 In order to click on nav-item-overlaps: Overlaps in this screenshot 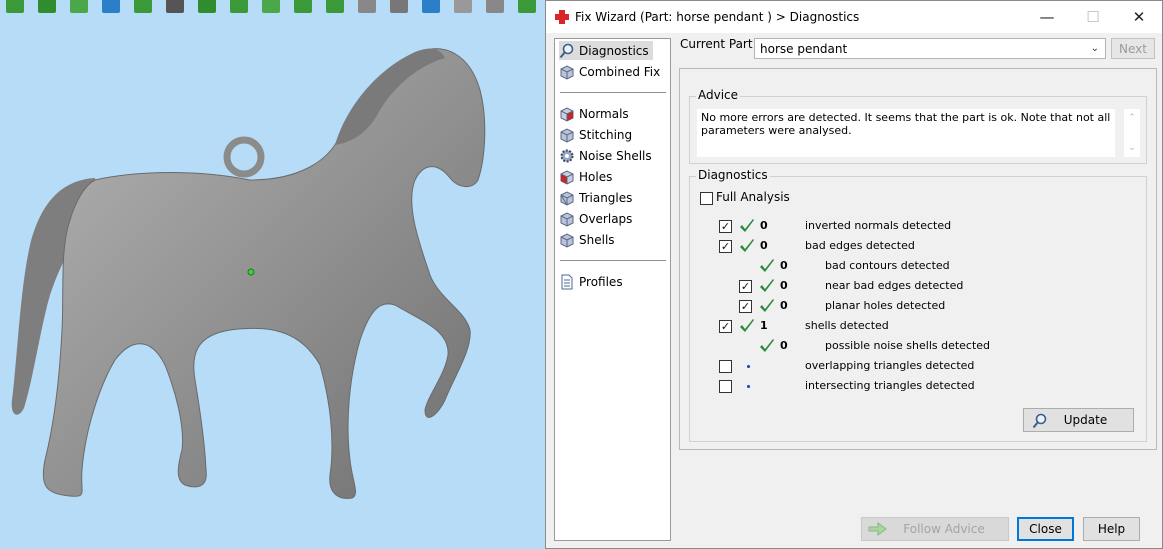, I will do `click(597, 218)`.